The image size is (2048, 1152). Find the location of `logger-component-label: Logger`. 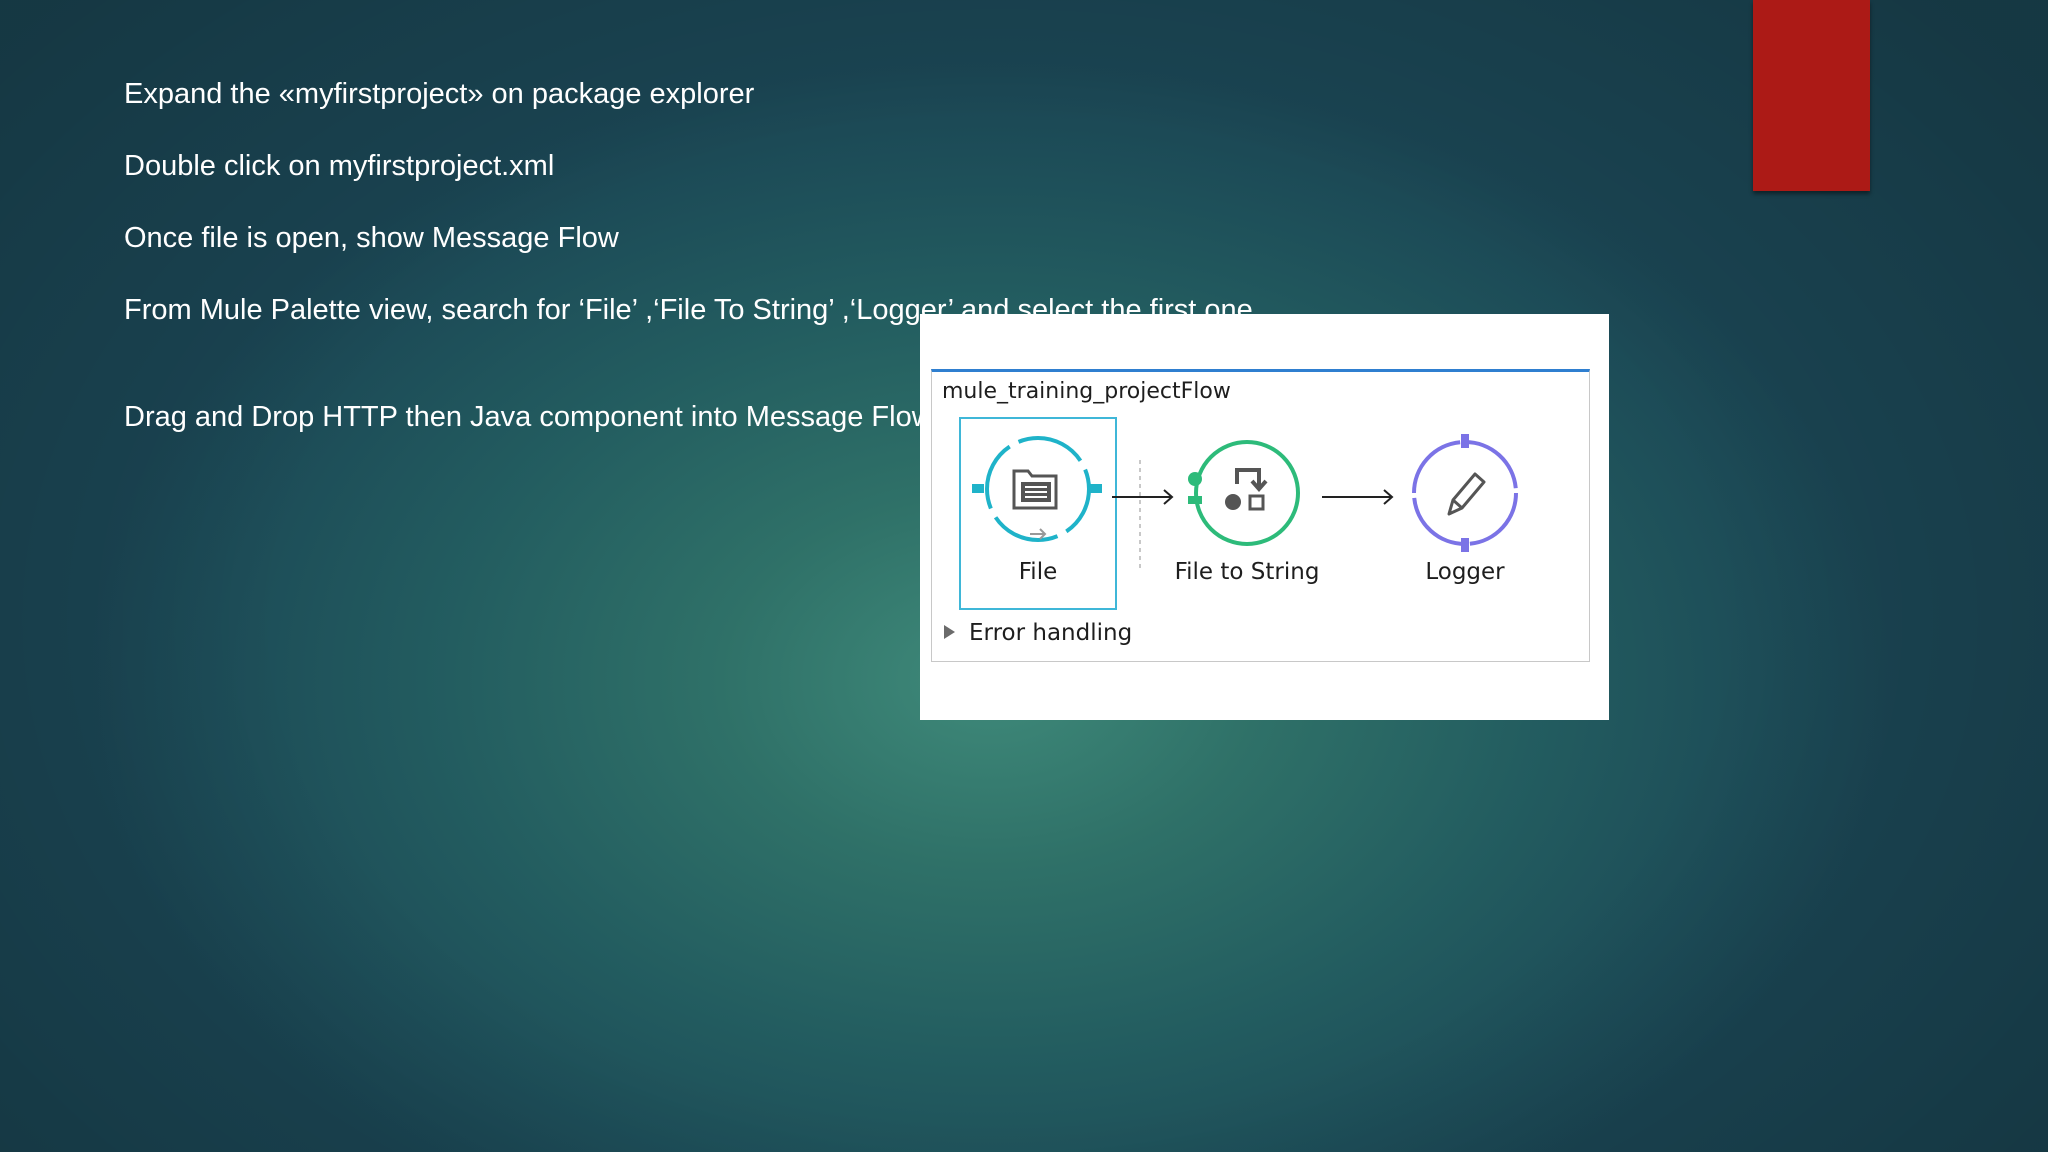

logger-component-label: Logger is located at coordinates (1465, 572).